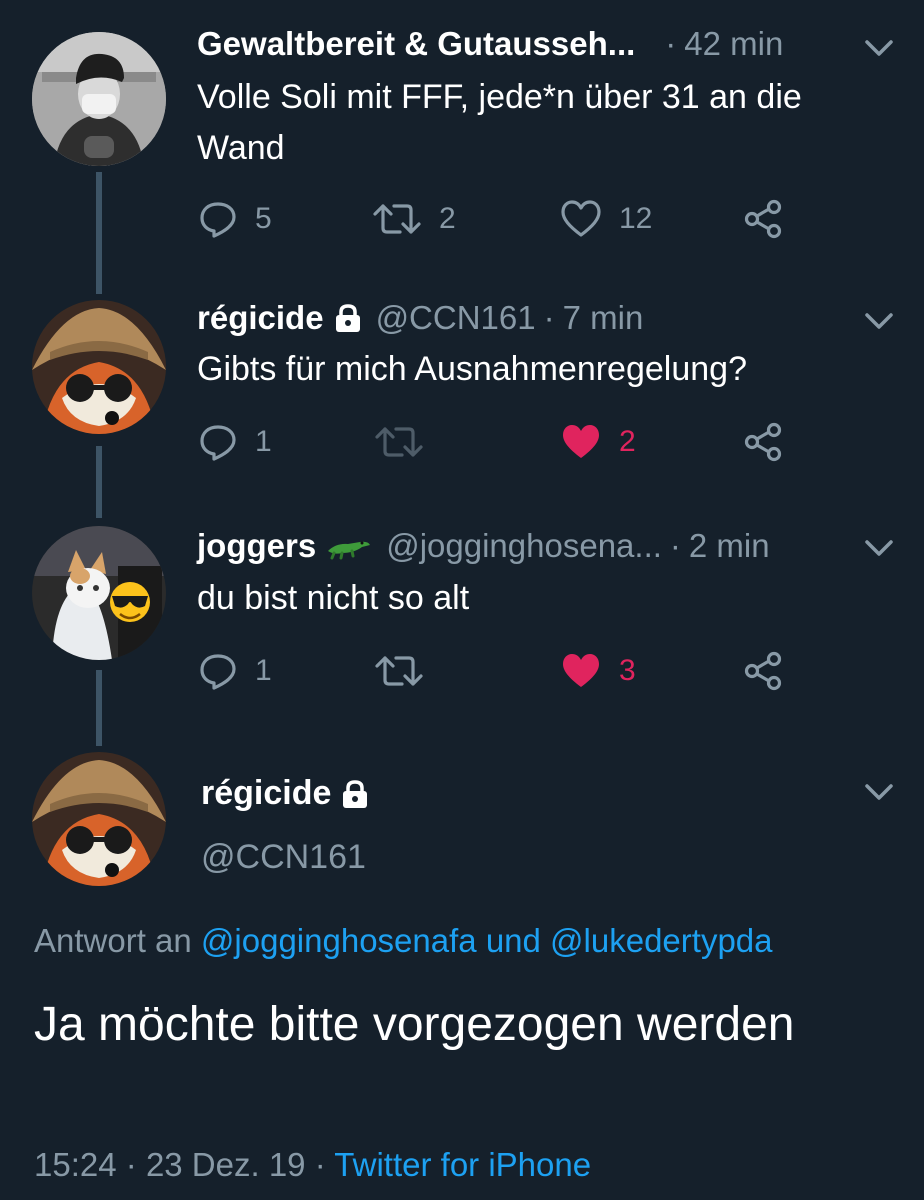 This screenshot has width=924, height=1200. What do you see at coordinates (225, 1164) in the screenshot?
I see `tweet-date: 23 Dez. 19` at bounding box center [225, 1164].